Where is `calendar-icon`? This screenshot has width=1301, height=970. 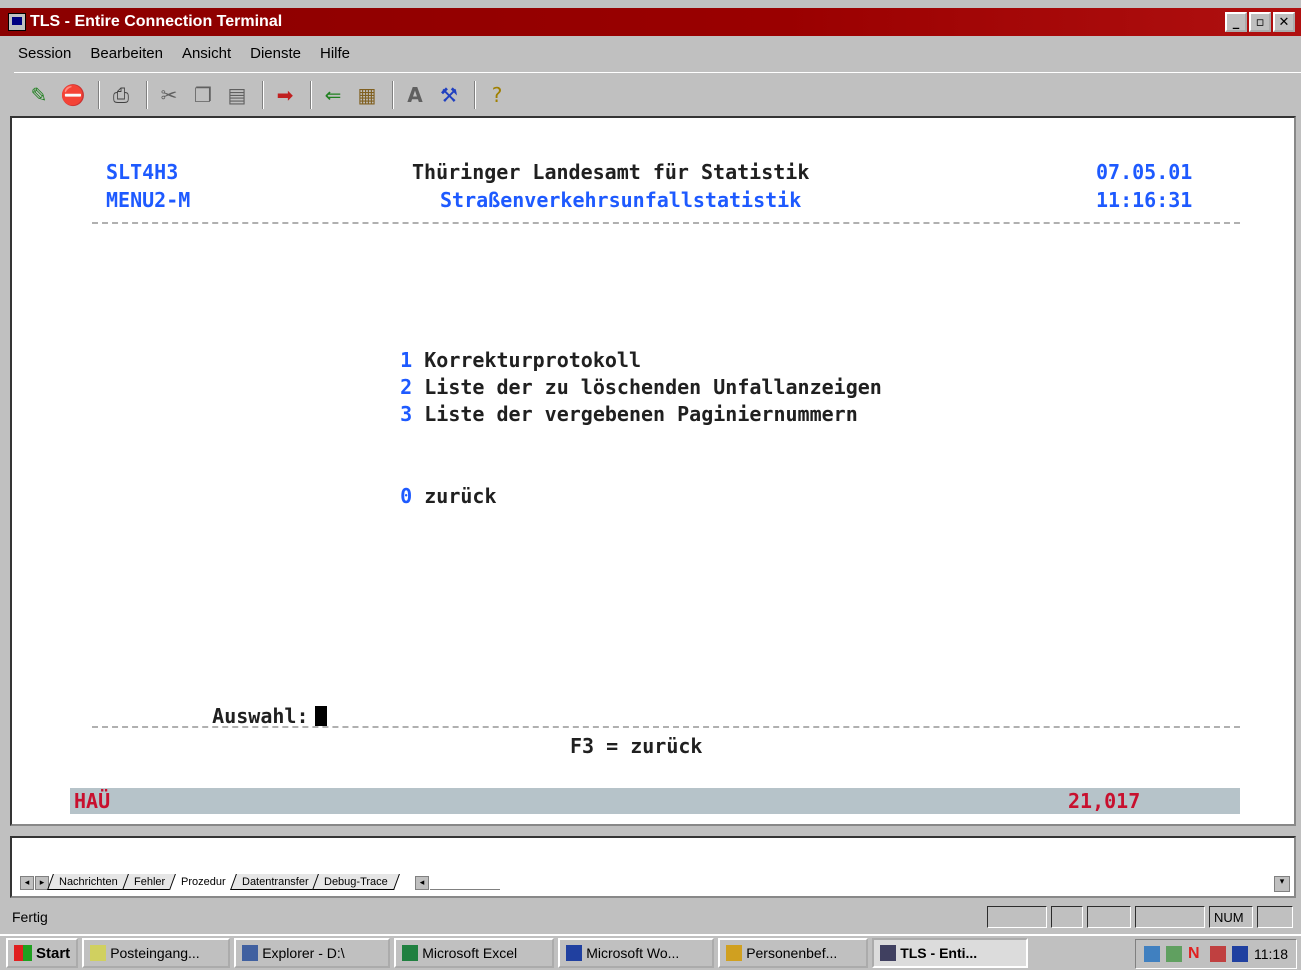 calendar-icon is located at coordinates (1240, 954).